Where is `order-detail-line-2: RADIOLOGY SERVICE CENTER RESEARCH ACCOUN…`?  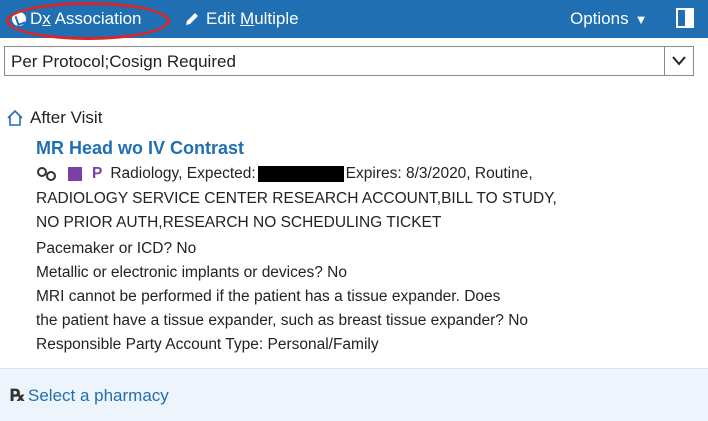
order-detail-line-2: RADIOLOGY SERVICE CENTER RESEARCH ACCOUN… is located at coordinates (296, 198).